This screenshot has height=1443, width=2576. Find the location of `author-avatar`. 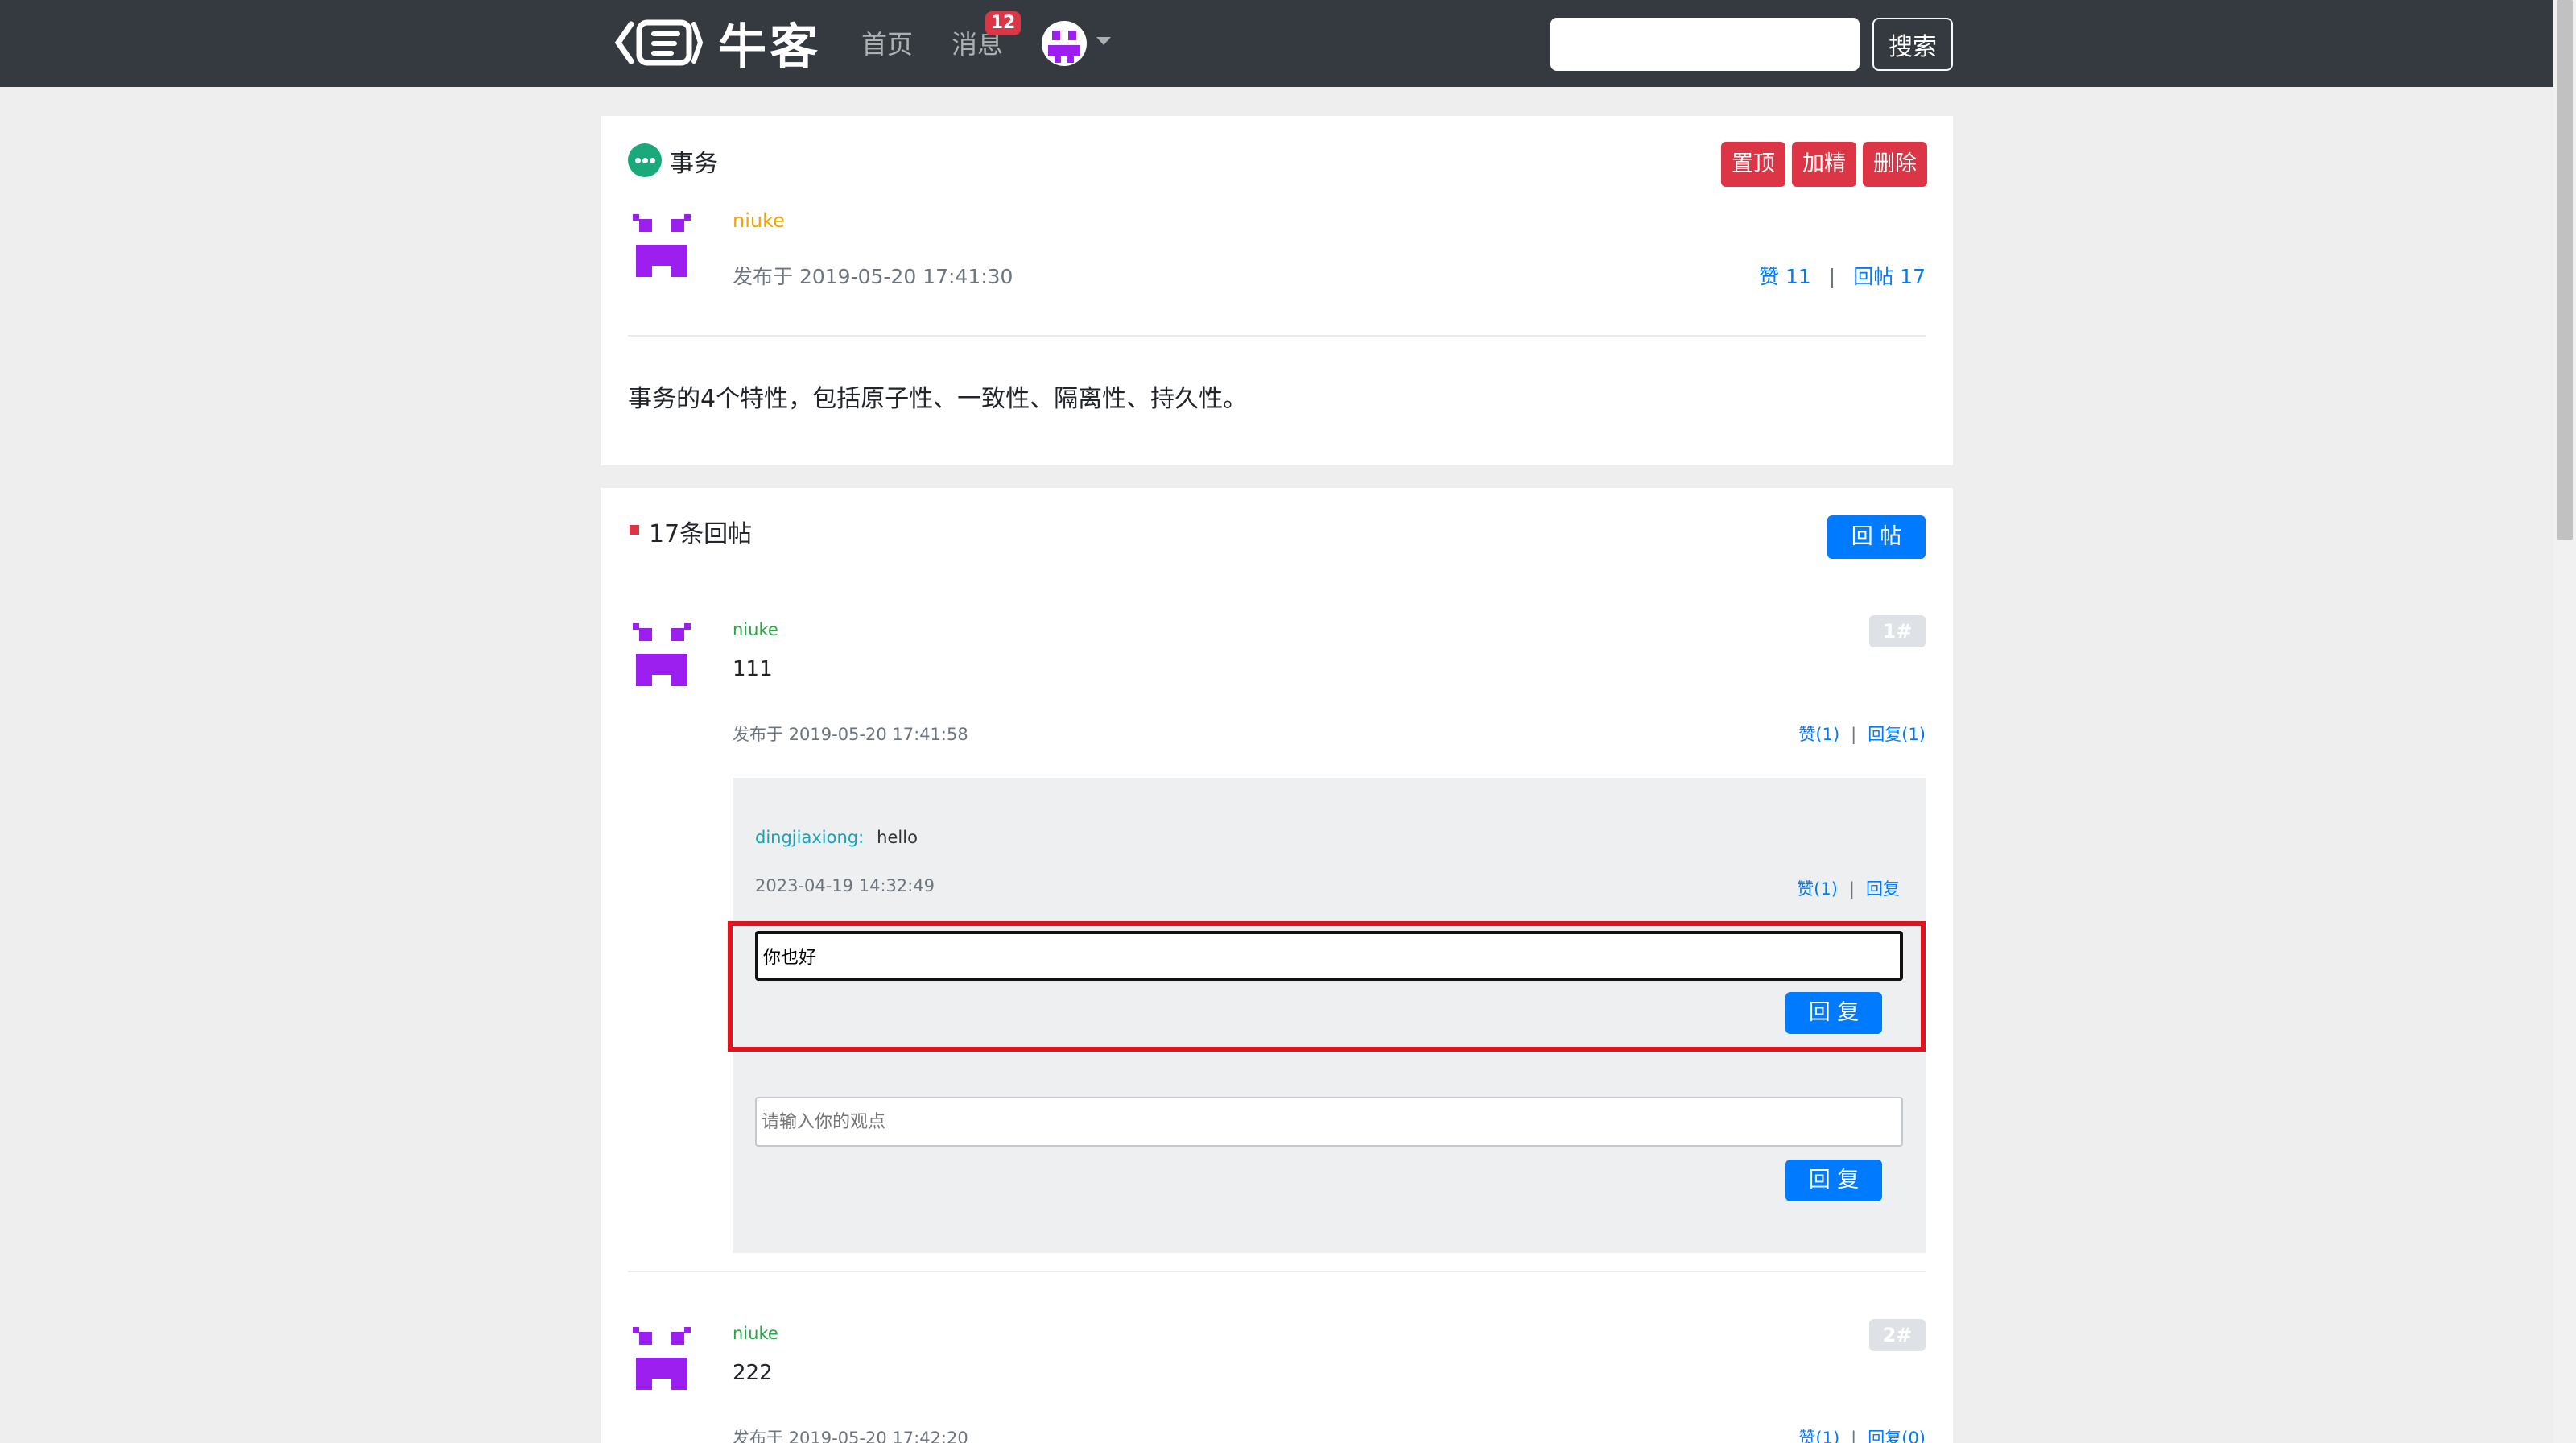

author-avatar is located at coordinates (662, 245).